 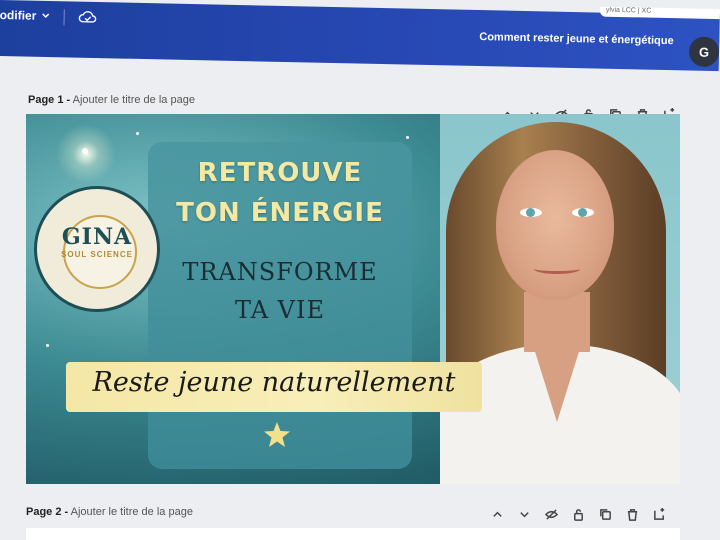 I want to click on page-1-header: Page 1 - Ajouter le titre de la page, so click(x=111, y=100).